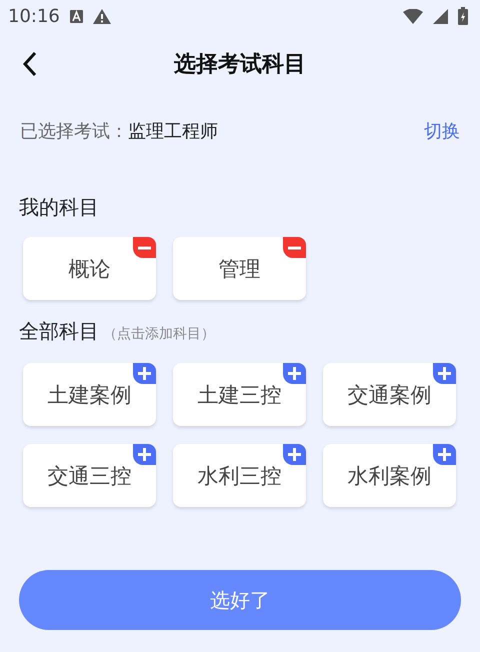 This screenshot has width=480, height=652. What do you see at coordinates (74, 131) in the screenshot?
I see `exam-label: 已选择考试：` at bounding box center [74, 131].